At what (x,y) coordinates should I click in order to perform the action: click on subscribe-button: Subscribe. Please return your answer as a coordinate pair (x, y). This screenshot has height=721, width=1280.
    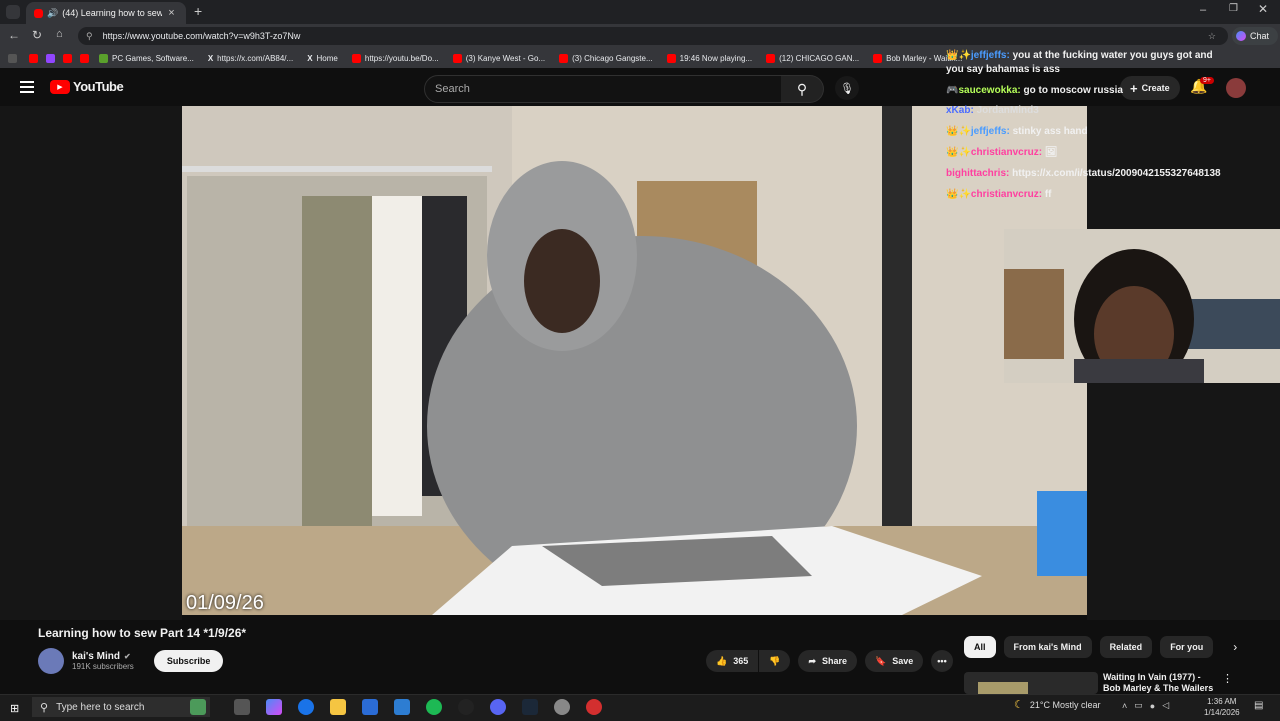
    Looking at the image, I should click on (188, 661).